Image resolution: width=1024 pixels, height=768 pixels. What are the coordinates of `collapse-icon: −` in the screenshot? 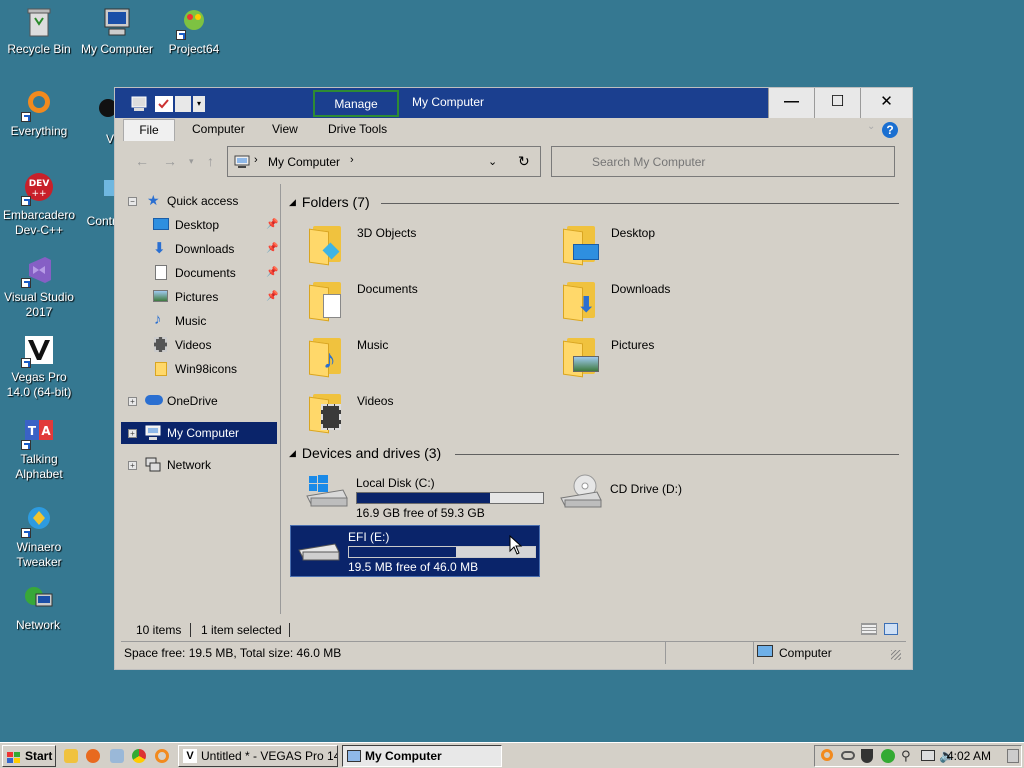 It's located at (132, 201).